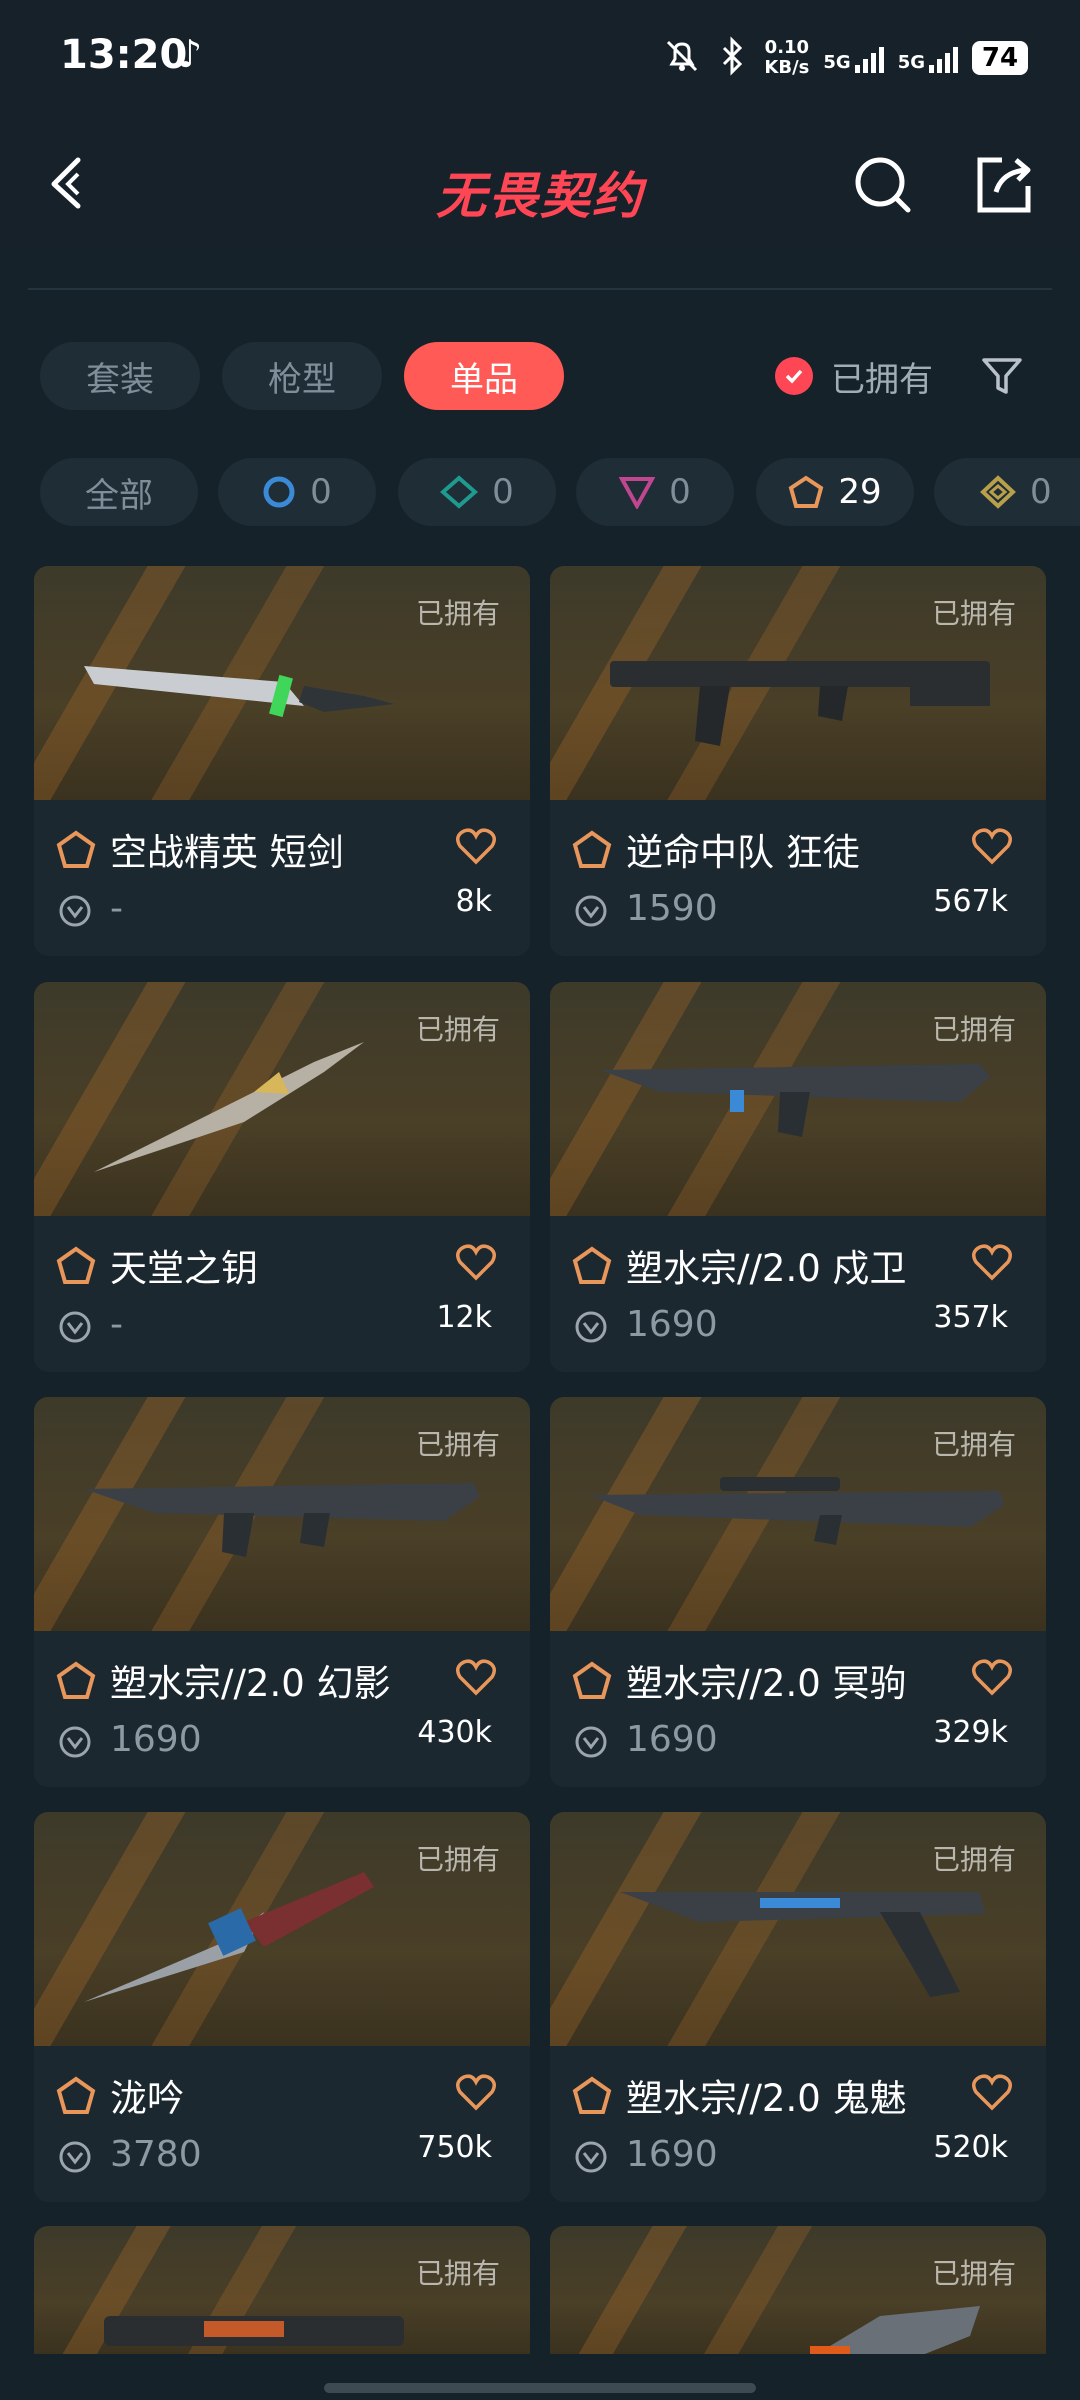  What do you see at coordinates (124, 55) in the screenshot?
I see `status-time: 13:20` at bounding box center [124, 55].